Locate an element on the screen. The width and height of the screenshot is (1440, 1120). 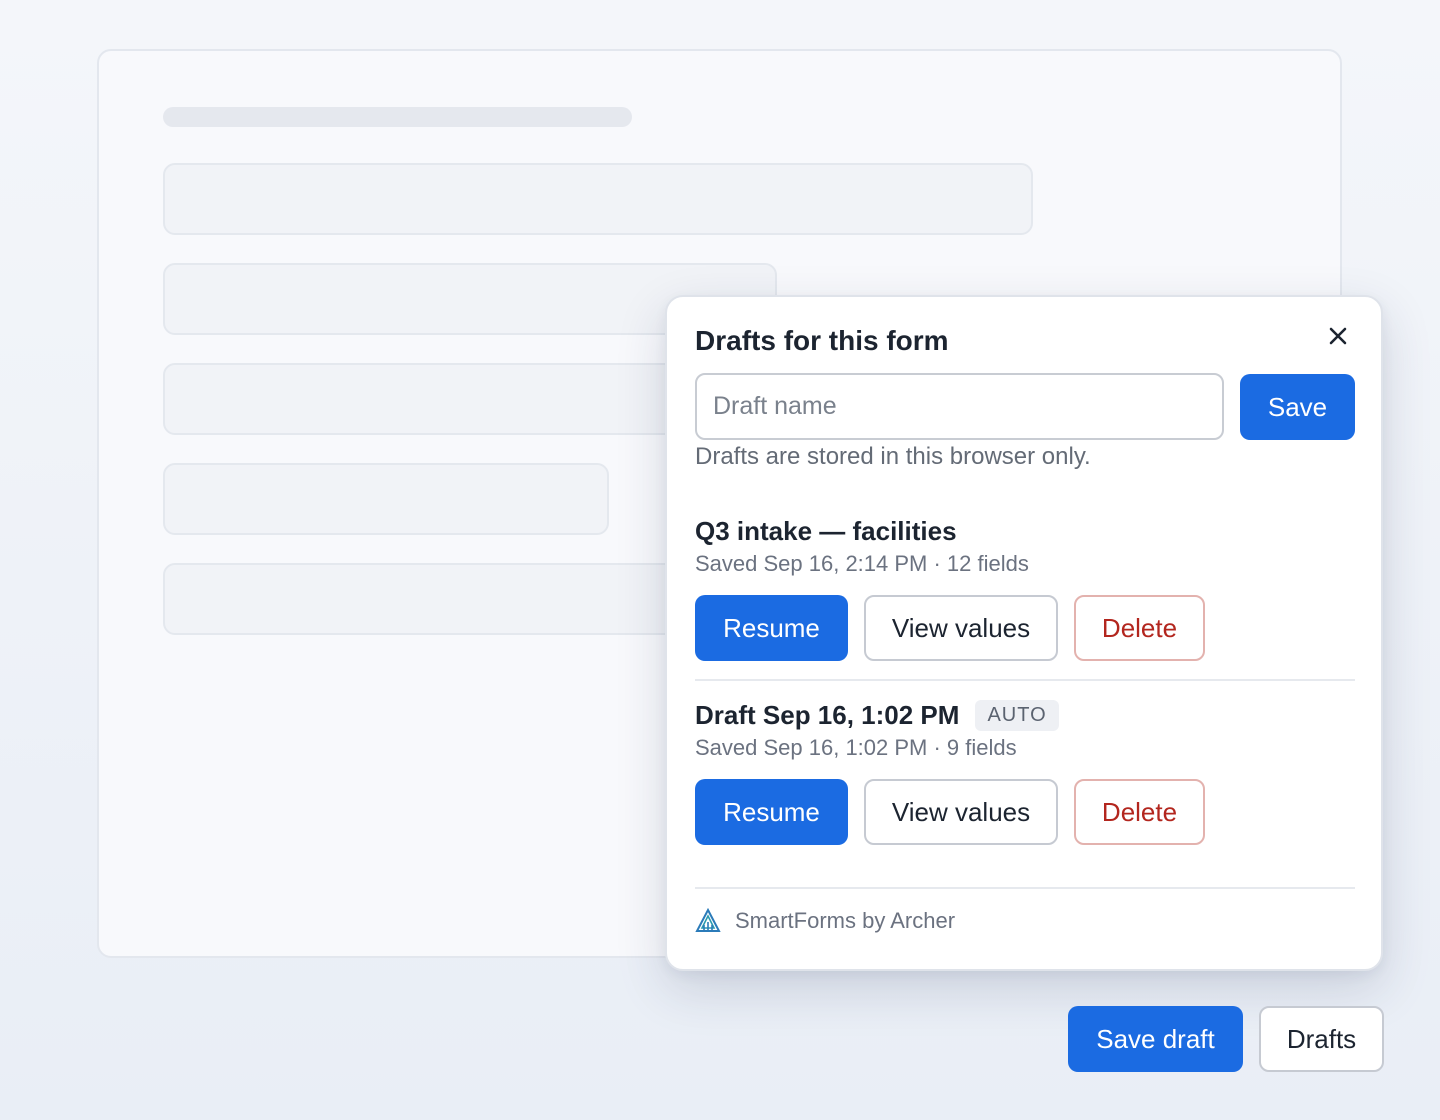
popover-title: Drafts for this form is located at coordinates (822, 340).